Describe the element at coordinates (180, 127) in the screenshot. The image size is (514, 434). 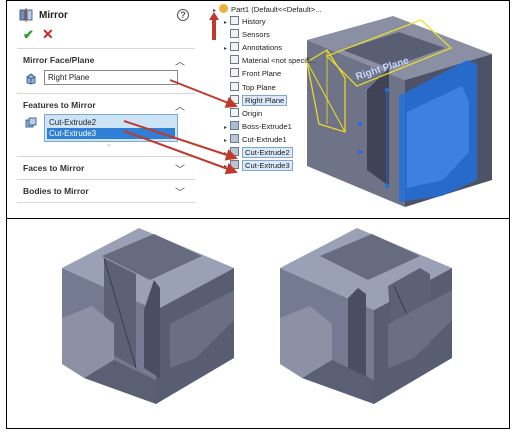
I see `callout-arrows` at that location.